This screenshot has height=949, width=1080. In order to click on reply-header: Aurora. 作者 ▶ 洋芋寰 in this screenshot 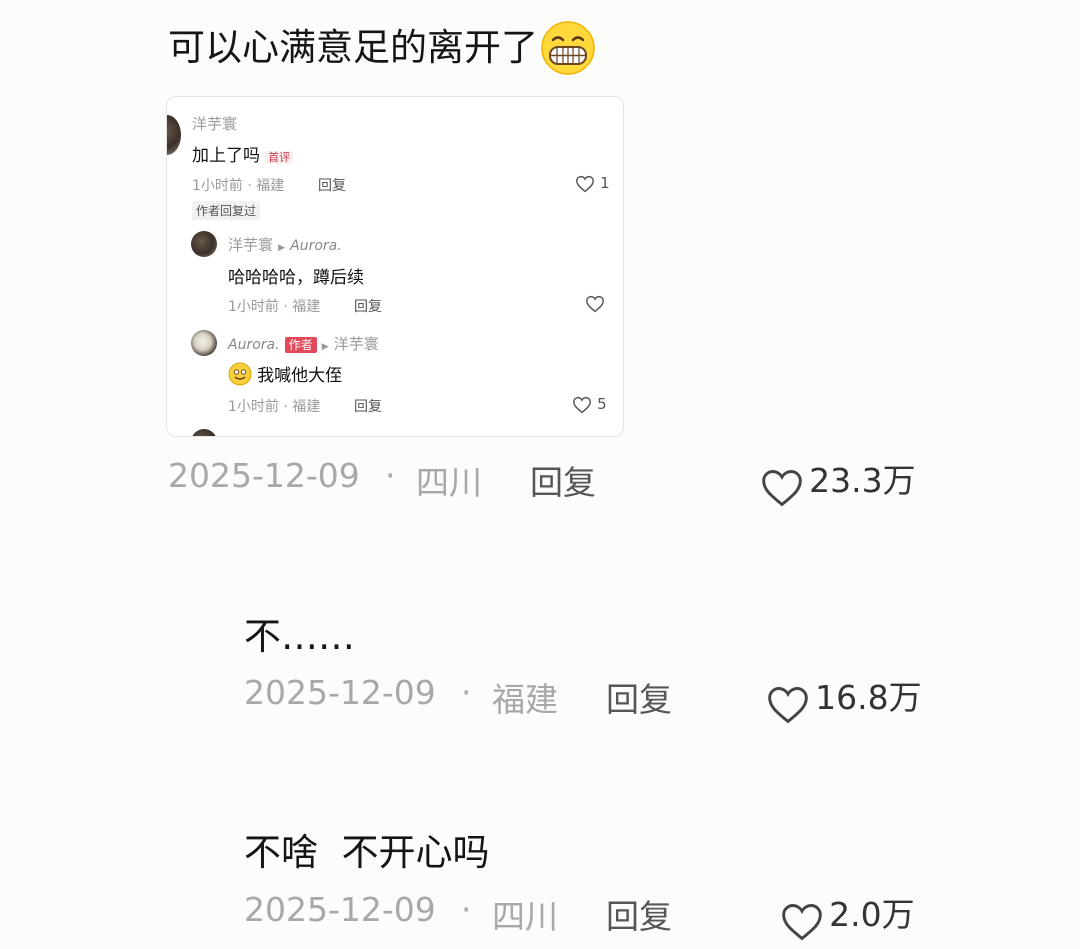, I will do `click(303, 343)`.